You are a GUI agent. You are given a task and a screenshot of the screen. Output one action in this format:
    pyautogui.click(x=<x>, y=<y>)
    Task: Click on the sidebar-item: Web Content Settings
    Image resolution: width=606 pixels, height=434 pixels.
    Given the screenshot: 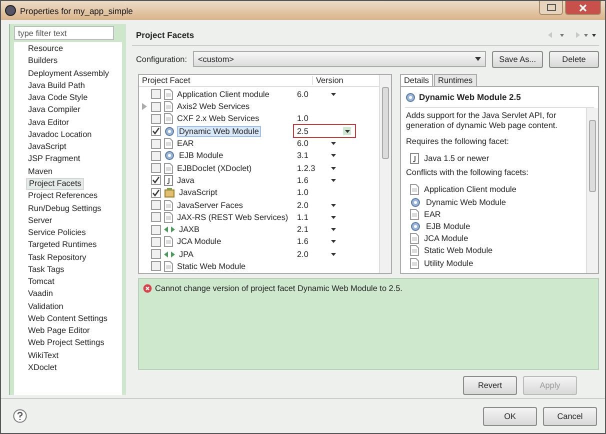 What is the action you would take?
    pyautogui.click(x=68, y=318)
    